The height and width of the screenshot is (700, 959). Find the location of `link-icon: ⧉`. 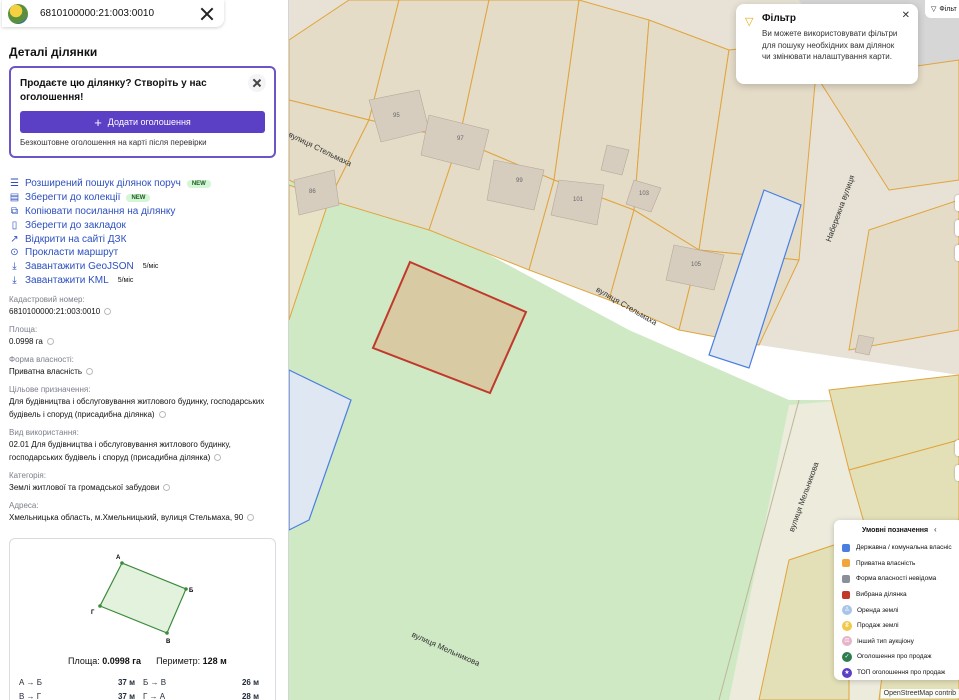

link-icon: ⧉ is located at coordinates (14, 211).